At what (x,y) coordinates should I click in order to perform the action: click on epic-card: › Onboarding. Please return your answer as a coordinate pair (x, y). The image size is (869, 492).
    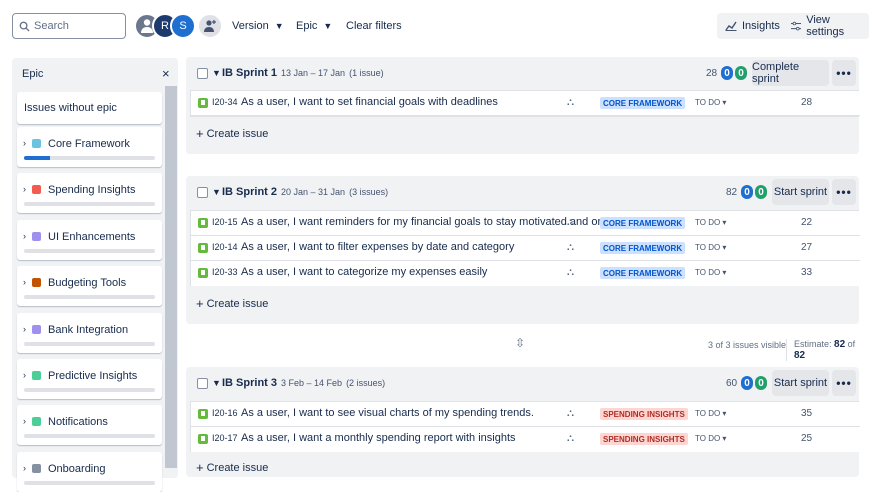
    Looking at the image, I should click on (89, 472).